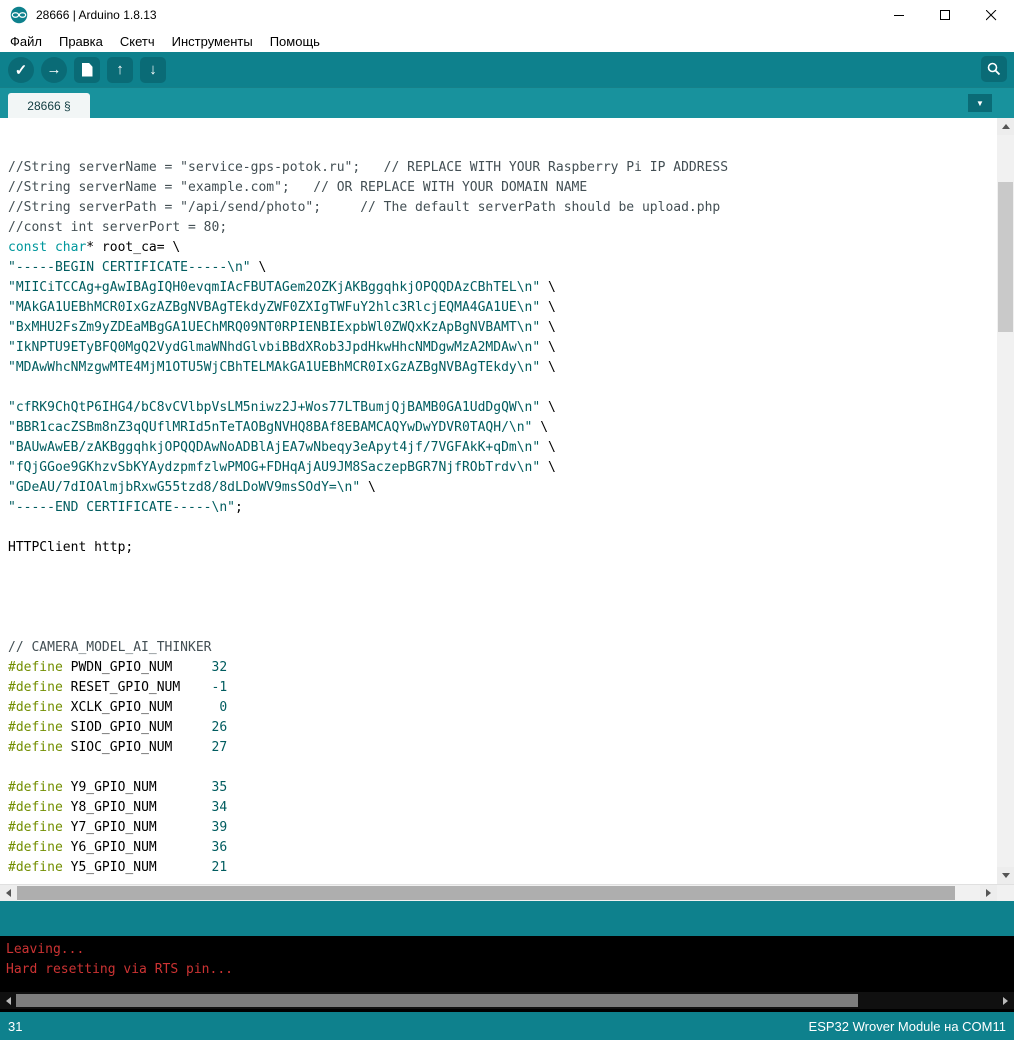  Describe the element at coordinates (507, 1026) in the screenshot. I see `status-bar: 31 ESP32 Wrover Module на COM11` at that location.